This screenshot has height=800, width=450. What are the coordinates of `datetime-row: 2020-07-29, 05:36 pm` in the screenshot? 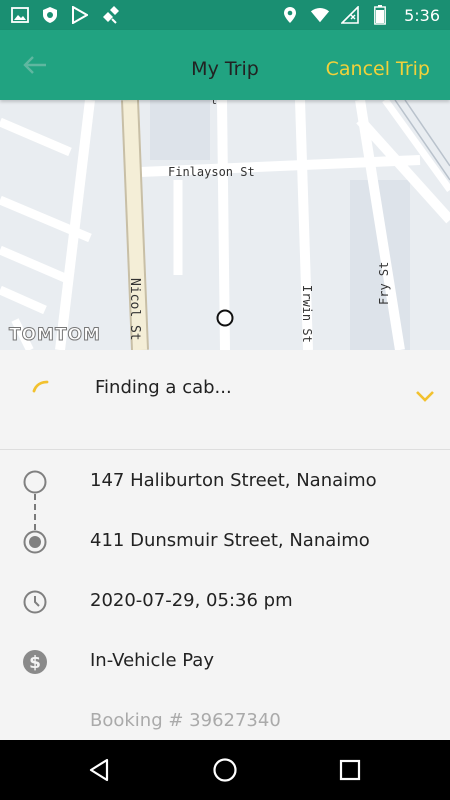 It's located at (225, 601).